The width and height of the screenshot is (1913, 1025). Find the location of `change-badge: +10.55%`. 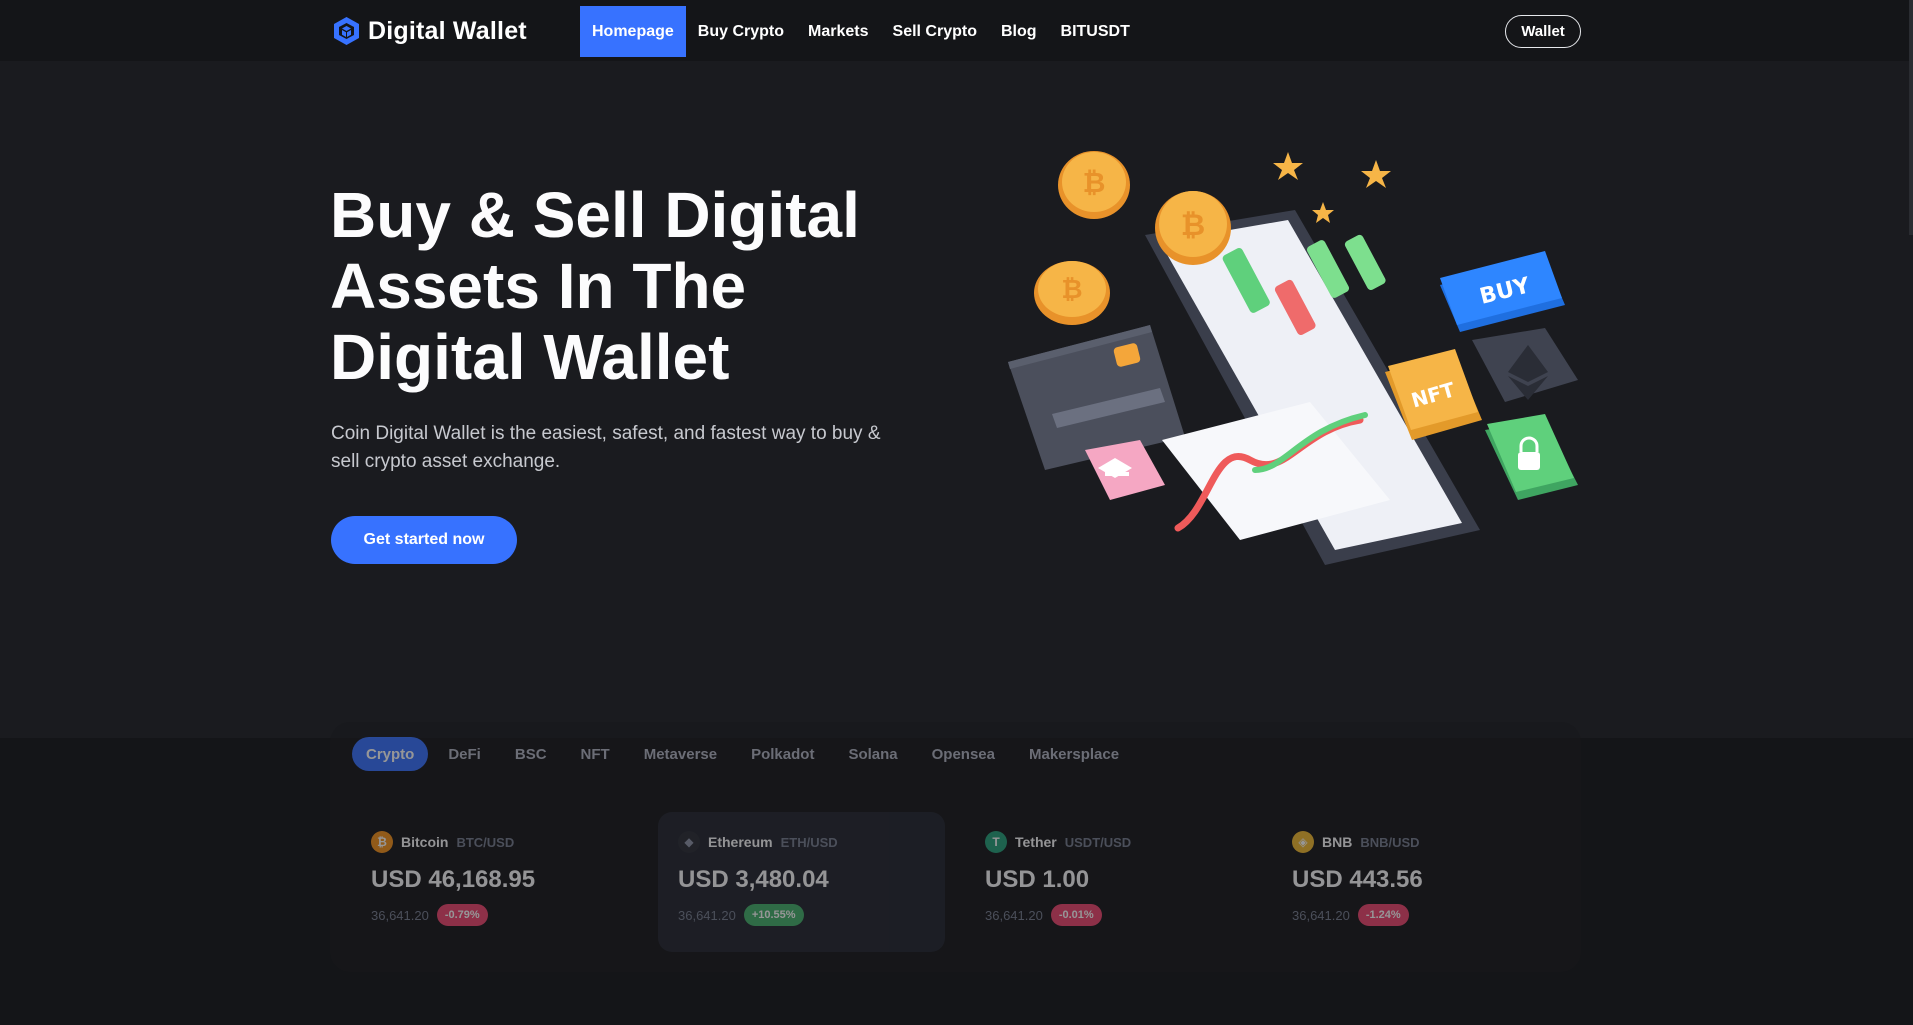

change-badge: +10.55% is located at coordinates (773, 915).